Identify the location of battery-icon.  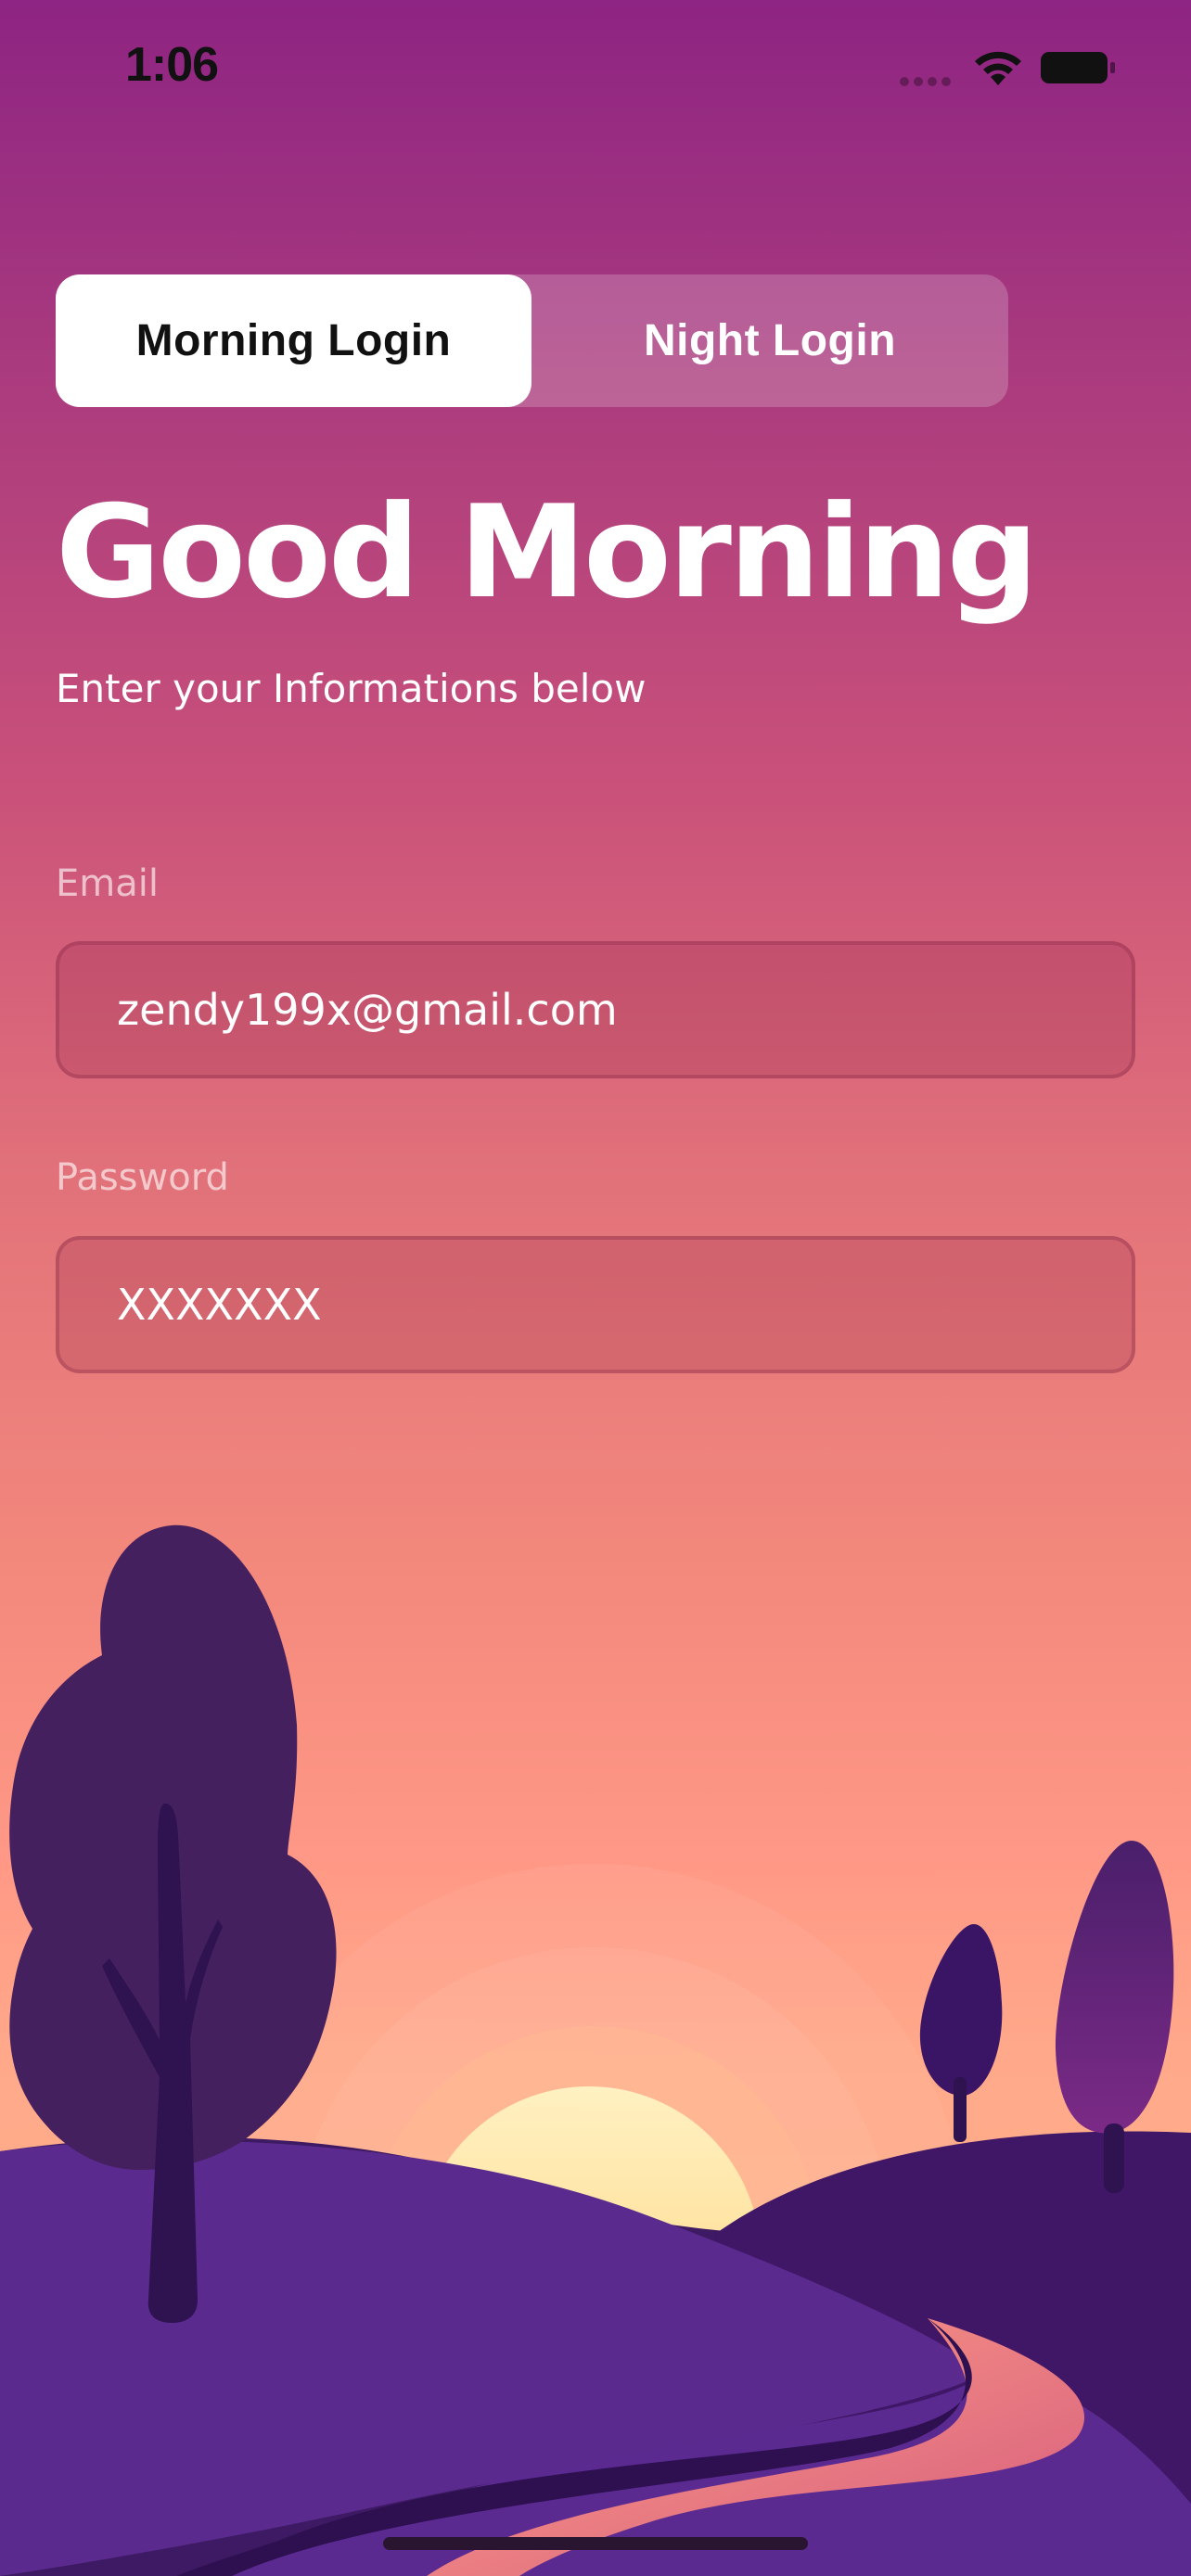
(1078, 67).